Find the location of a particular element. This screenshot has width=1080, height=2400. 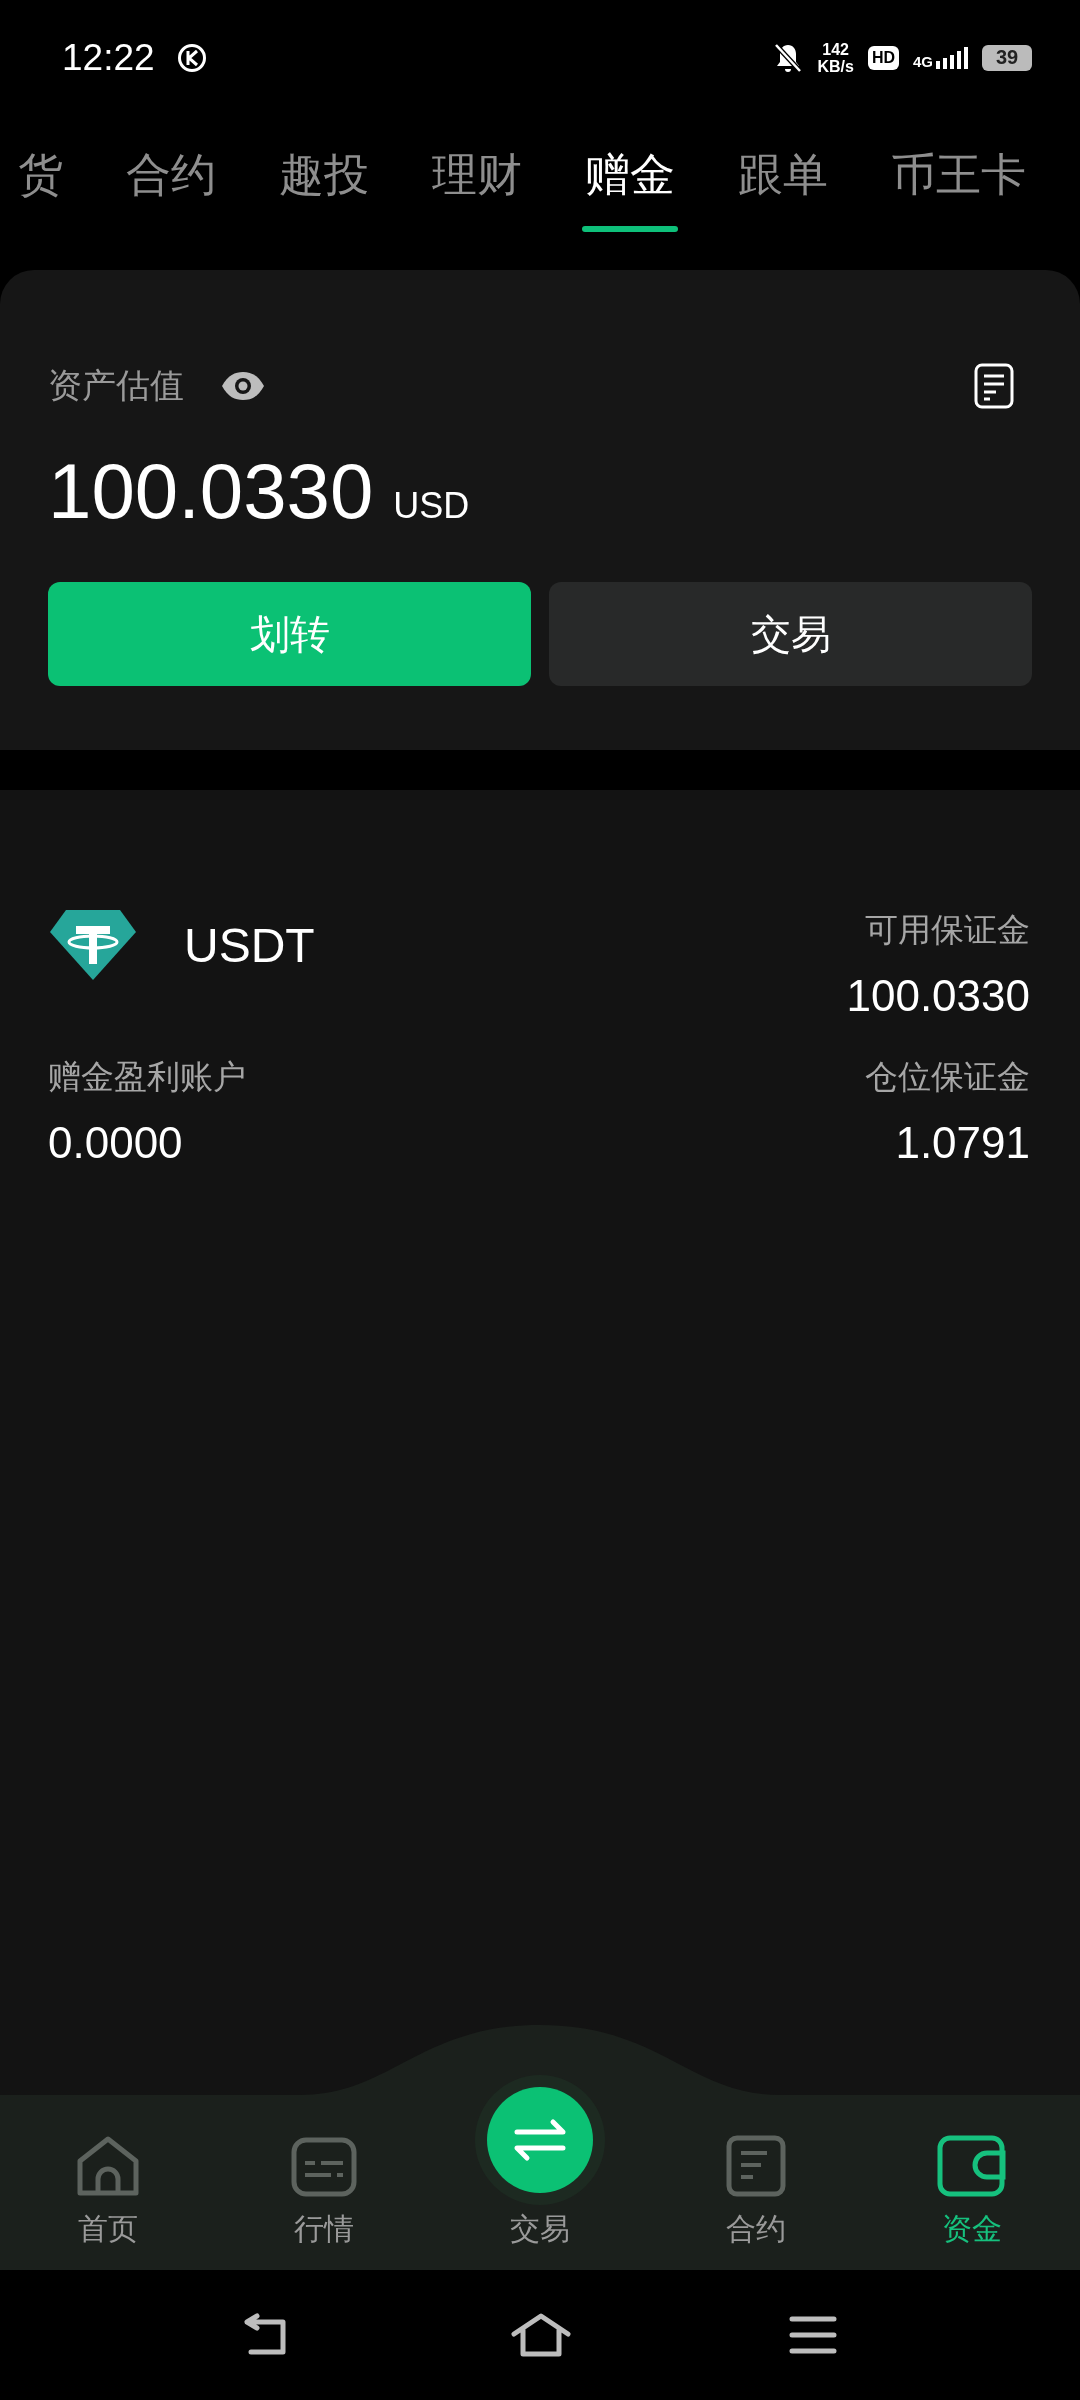

field-value: 1.0791 is located at coordinates (962, 1143).